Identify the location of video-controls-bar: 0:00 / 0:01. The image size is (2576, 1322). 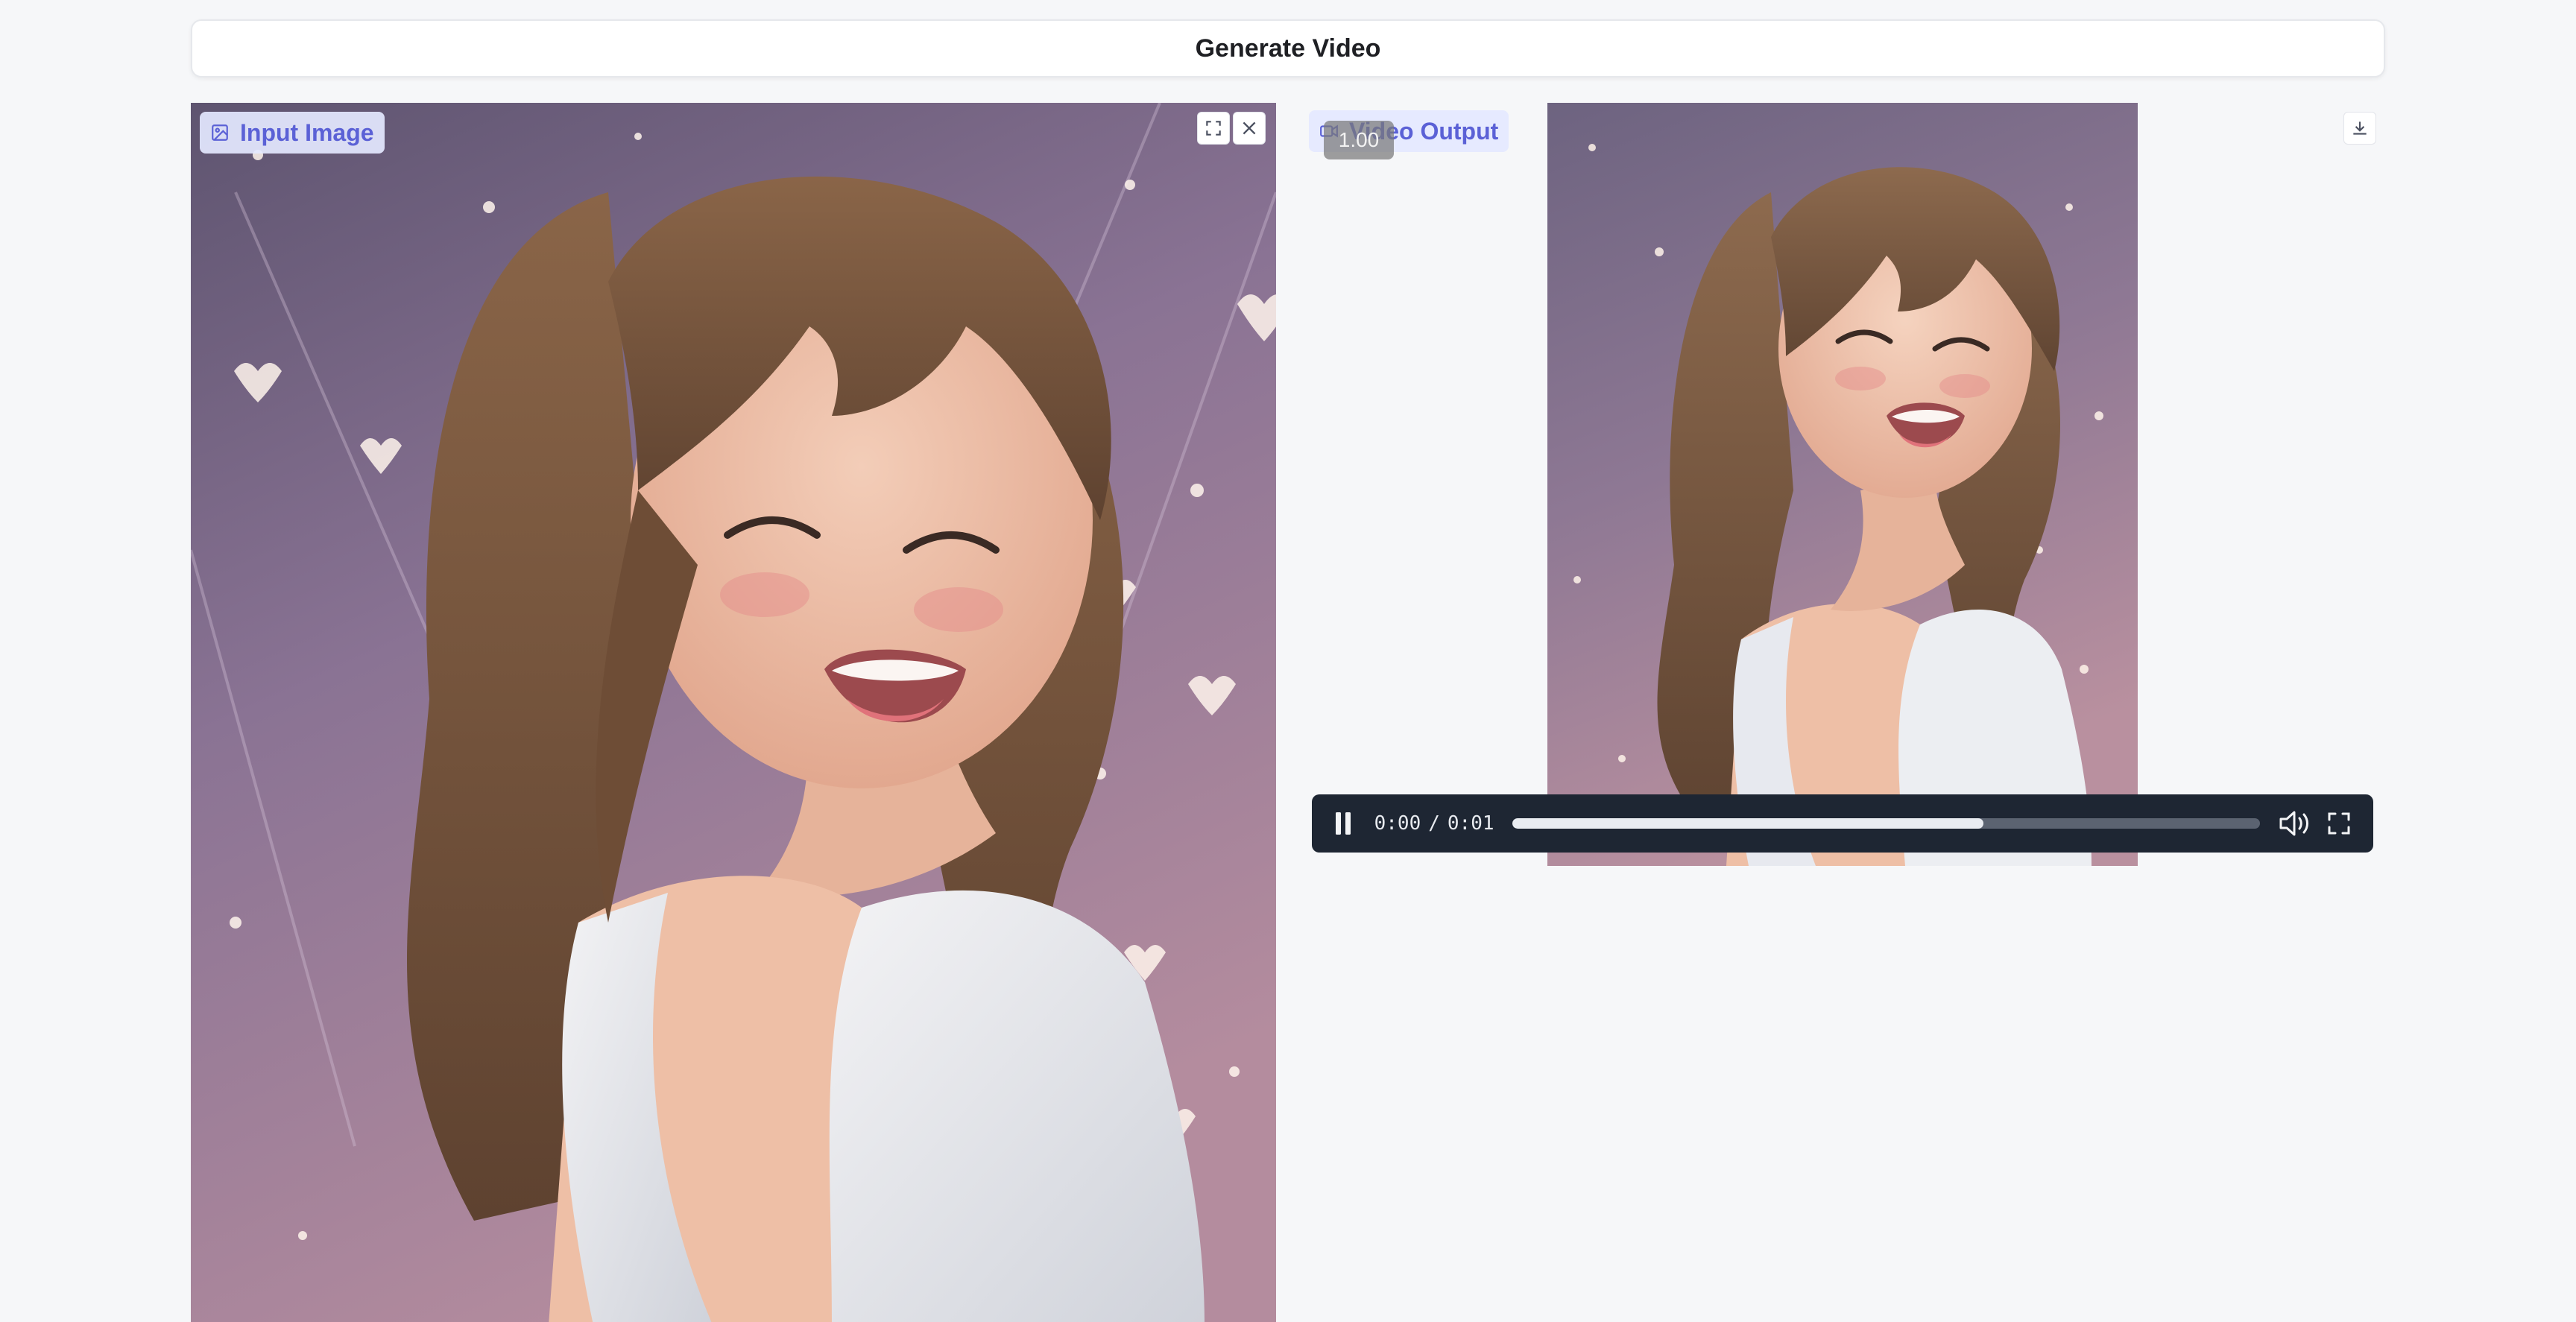
(1842, 824).